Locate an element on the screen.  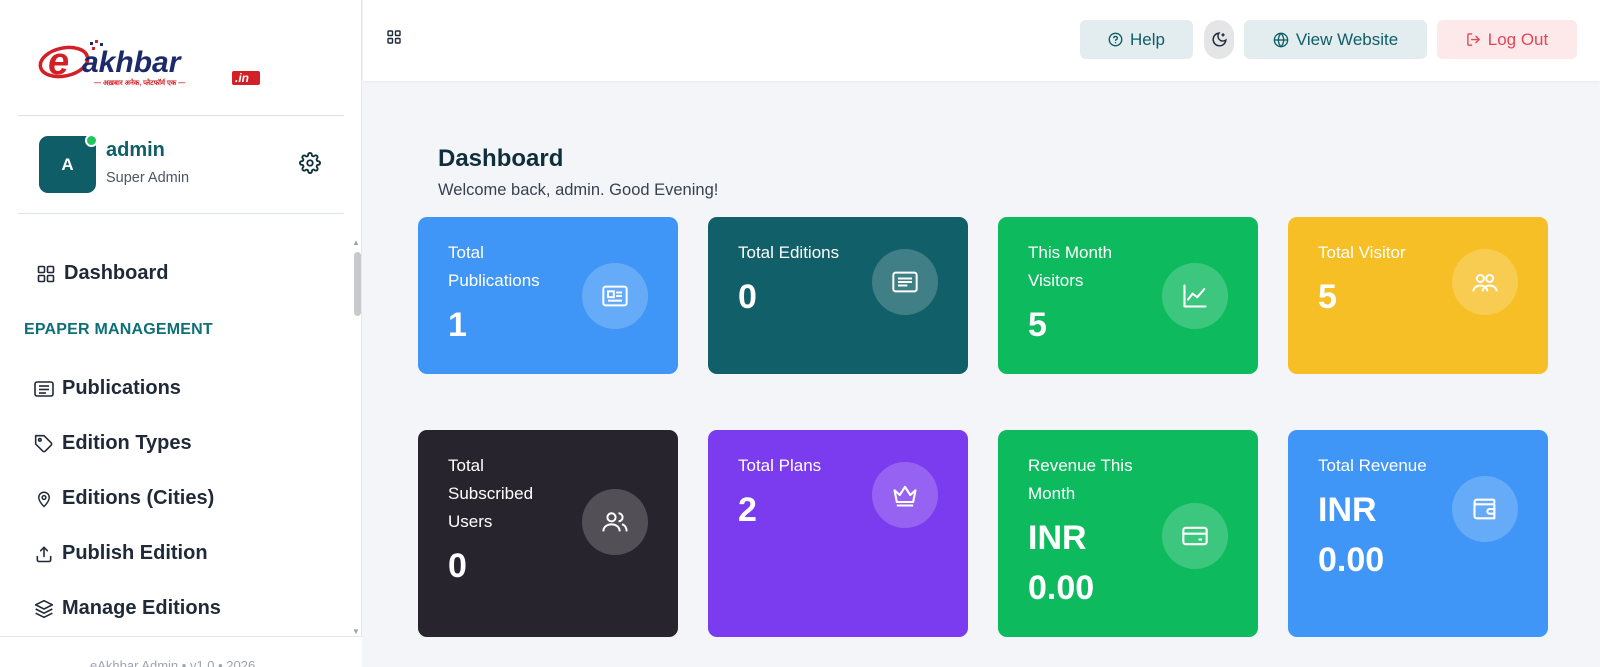
stat-card-total-subscribed-users: Total Subscribed Users 0 is located at coordinates (548, 533).